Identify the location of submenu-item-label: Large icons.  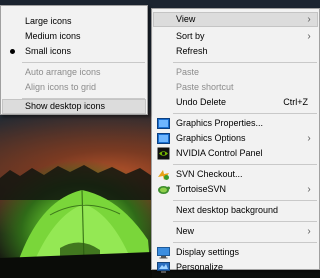
(48, 21).